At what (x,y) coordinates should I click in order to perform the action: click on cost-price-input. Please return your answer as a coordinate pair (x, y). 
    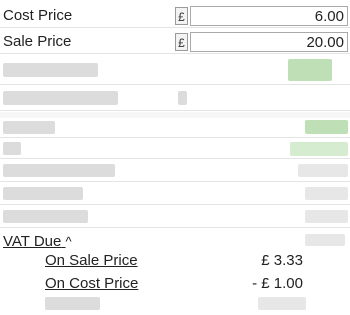
    Looking at the image, I should click on (269, 16).